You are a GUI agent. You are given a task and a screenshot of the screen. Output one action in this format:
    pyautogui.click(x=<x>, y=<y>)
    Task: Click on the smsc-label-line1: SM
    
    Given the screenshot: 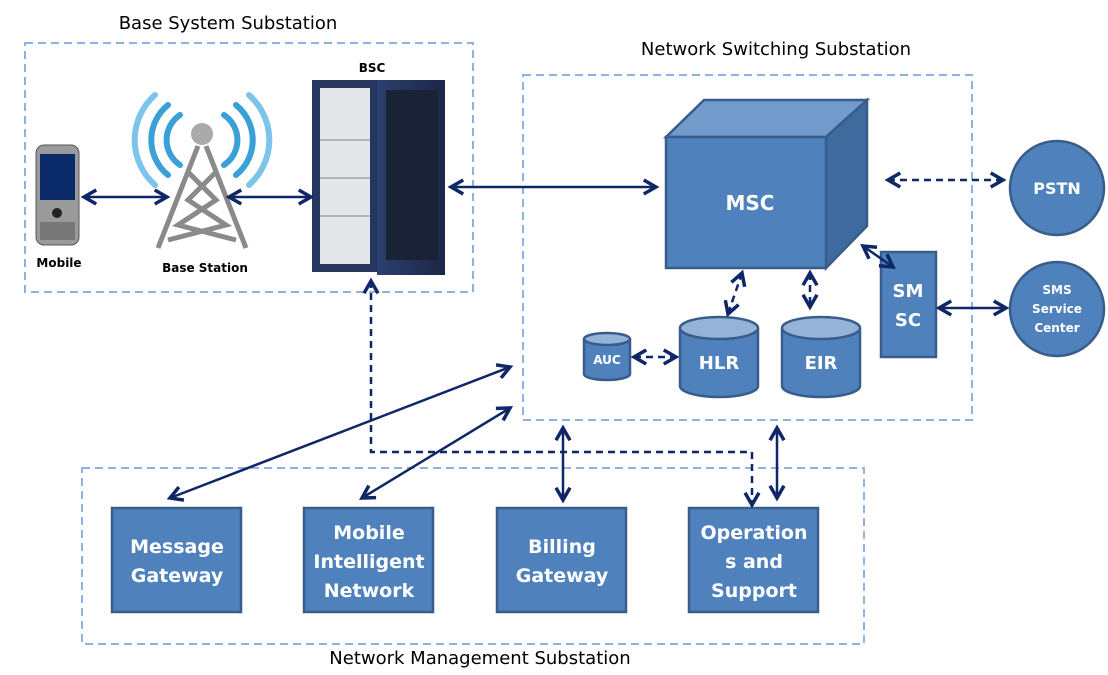 What is the action you would take?
    pyautogui.click(x=908, y=291)
    